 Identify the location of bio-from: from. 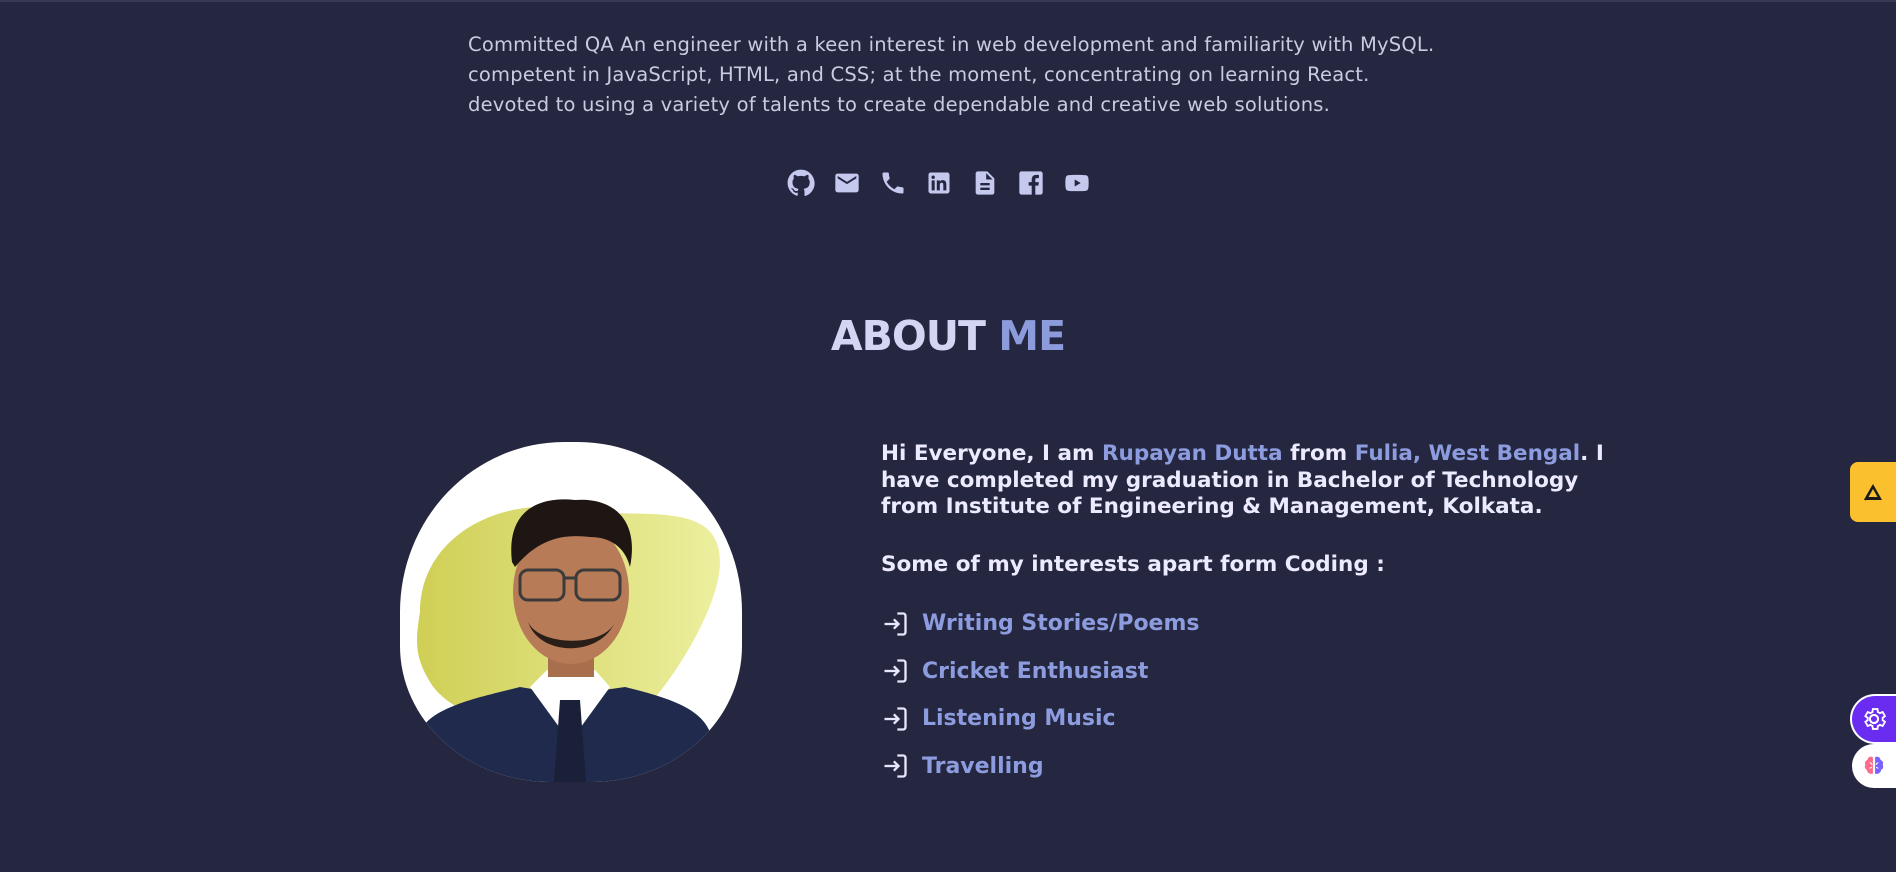
(1318, 453).